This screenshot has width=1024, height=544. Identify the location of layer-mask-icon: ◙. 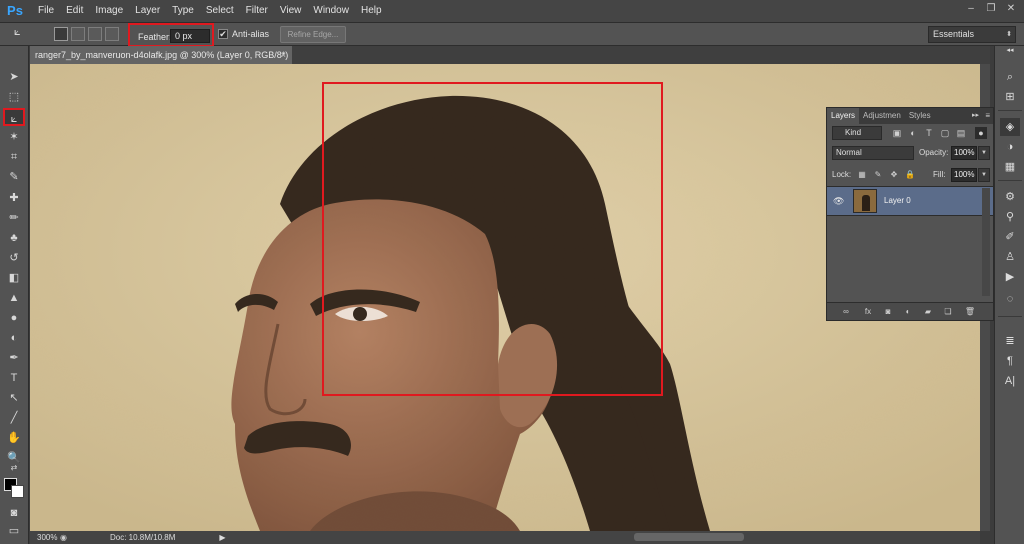
(888, 312).